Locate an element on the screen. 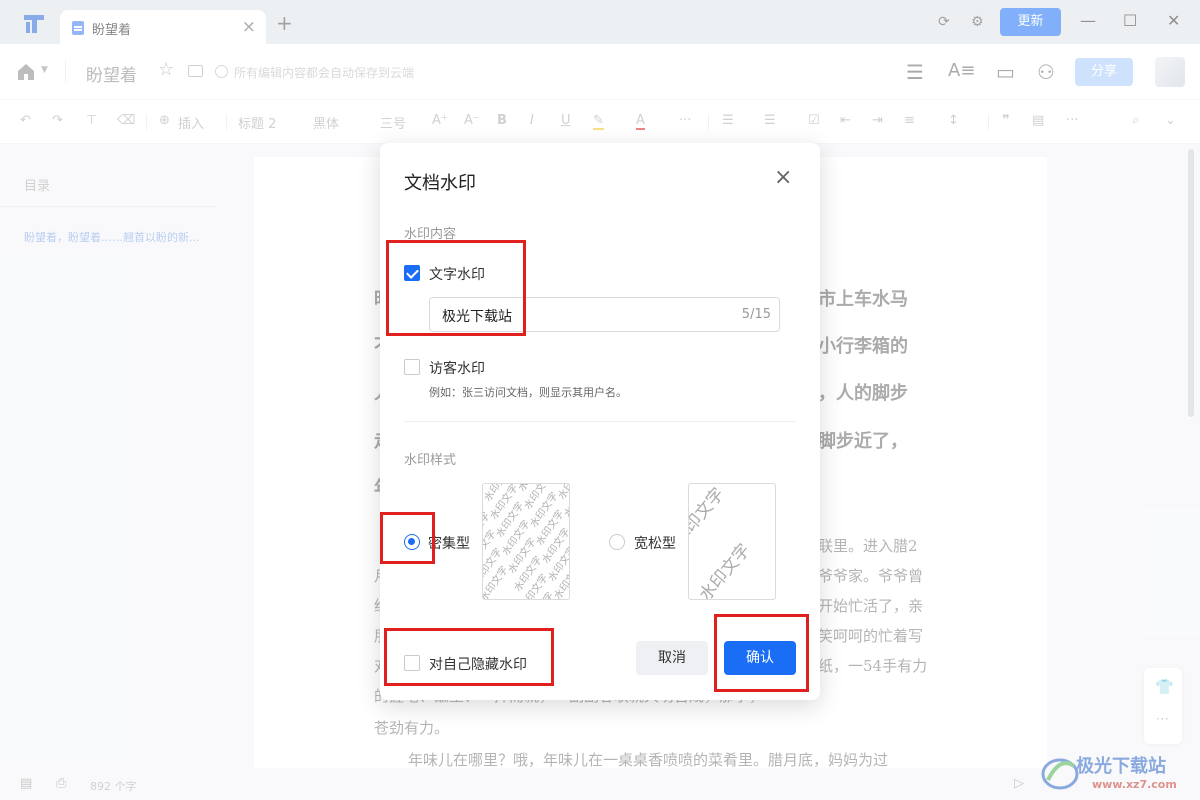  loose-style-radio is located at coordinates (617, 542).